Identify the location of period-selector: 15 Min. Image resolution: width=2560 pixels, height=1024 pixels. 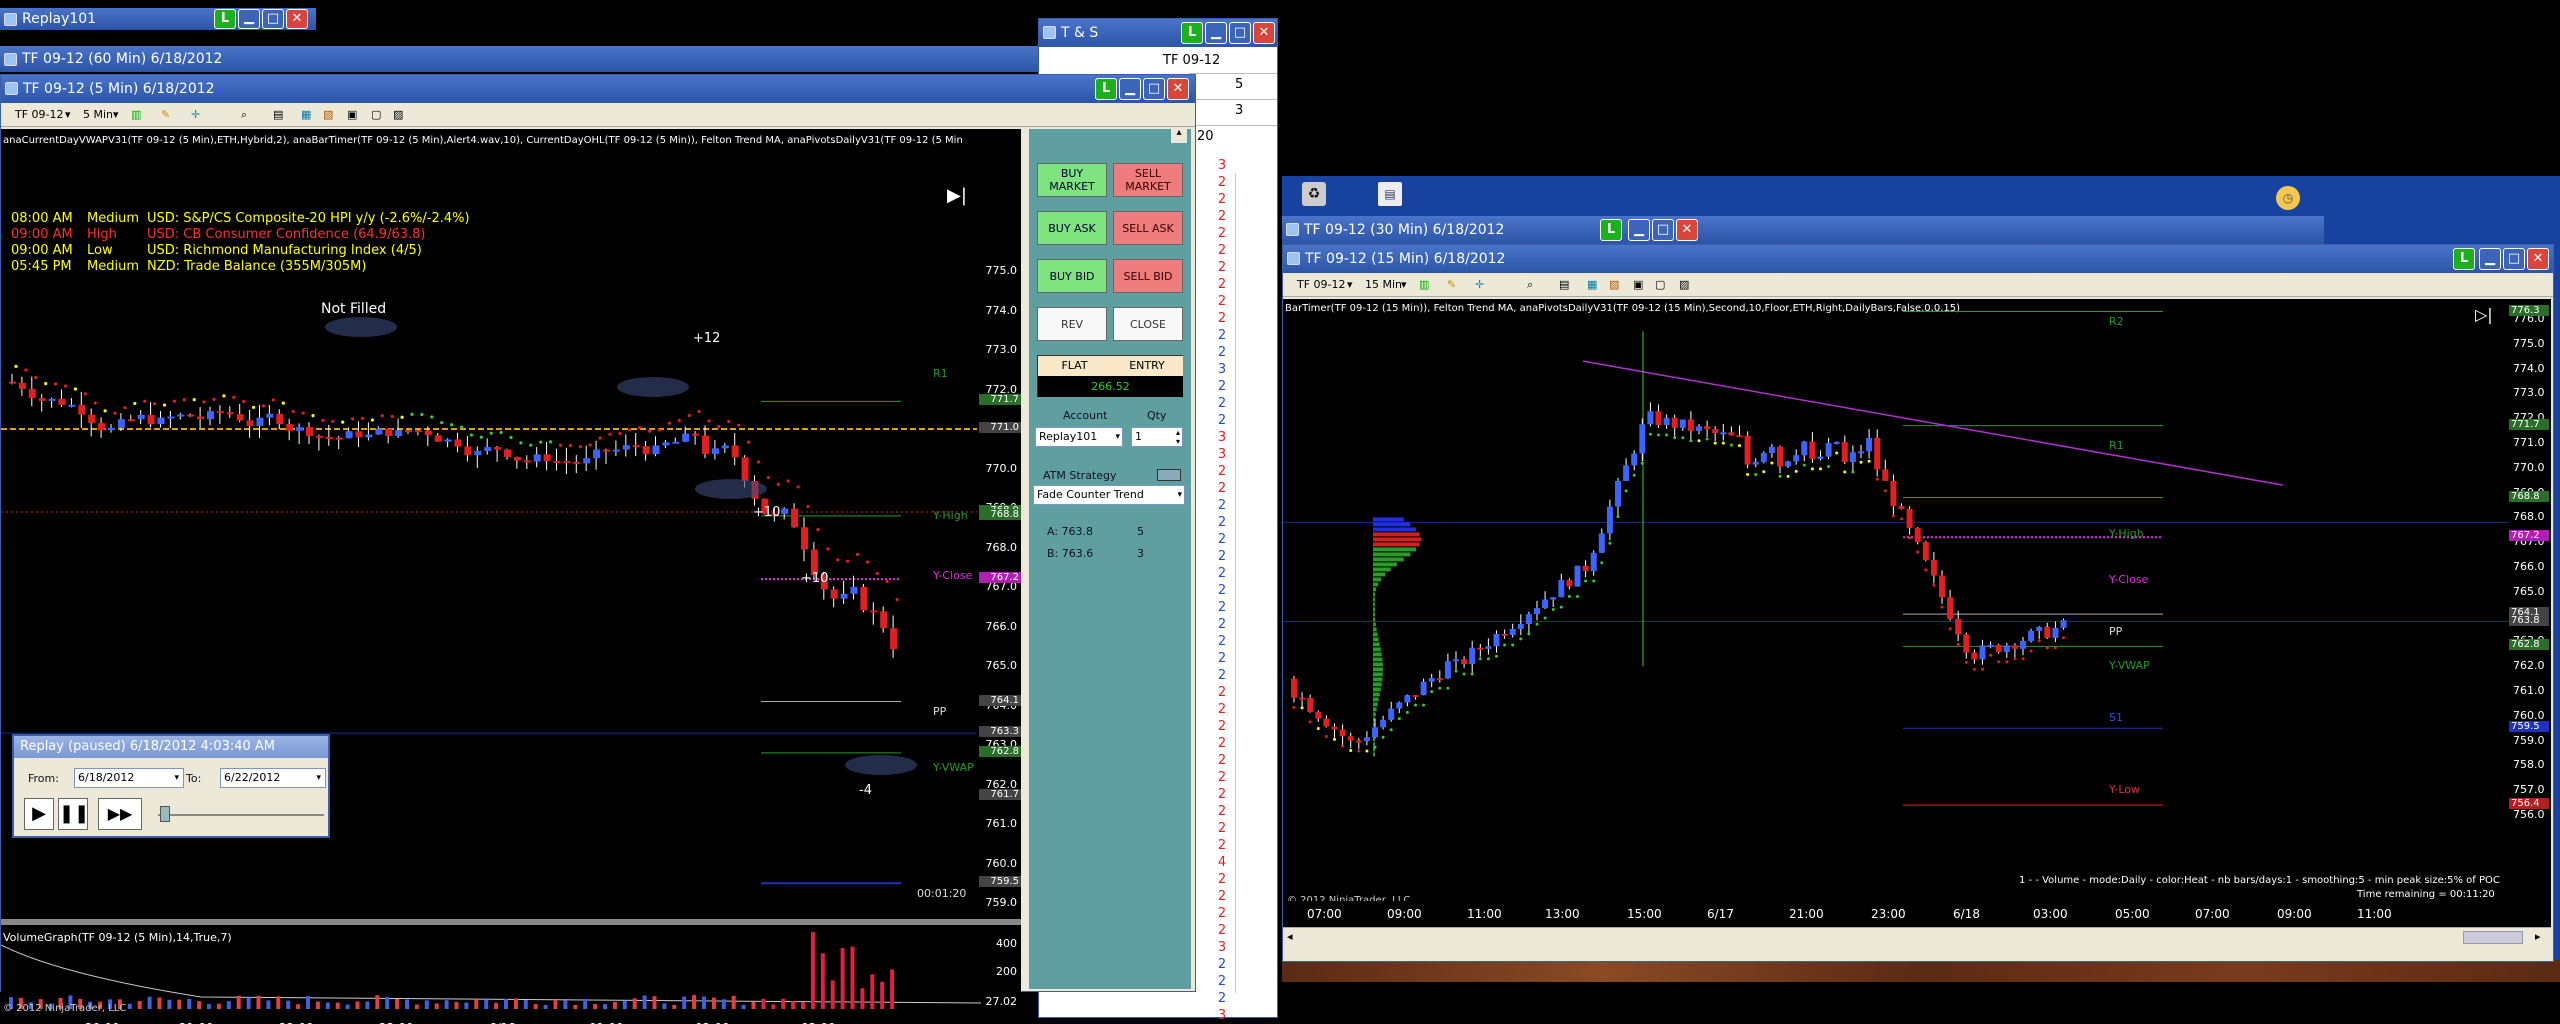
(1383, 285).